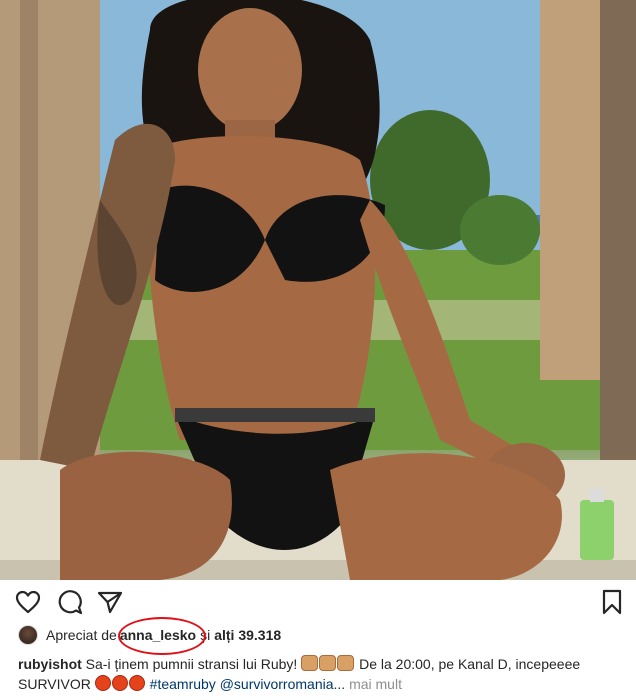 The width and height of the screenshot is (636, 700). I want to click on likes-others-count: alți 39.318, so click(247, 635).